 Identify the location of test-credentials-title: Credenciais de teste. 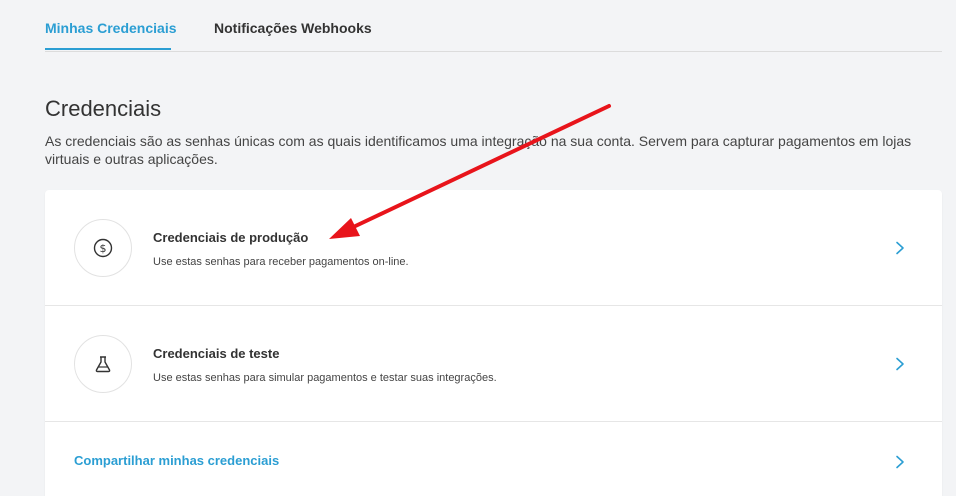
(216, 353).